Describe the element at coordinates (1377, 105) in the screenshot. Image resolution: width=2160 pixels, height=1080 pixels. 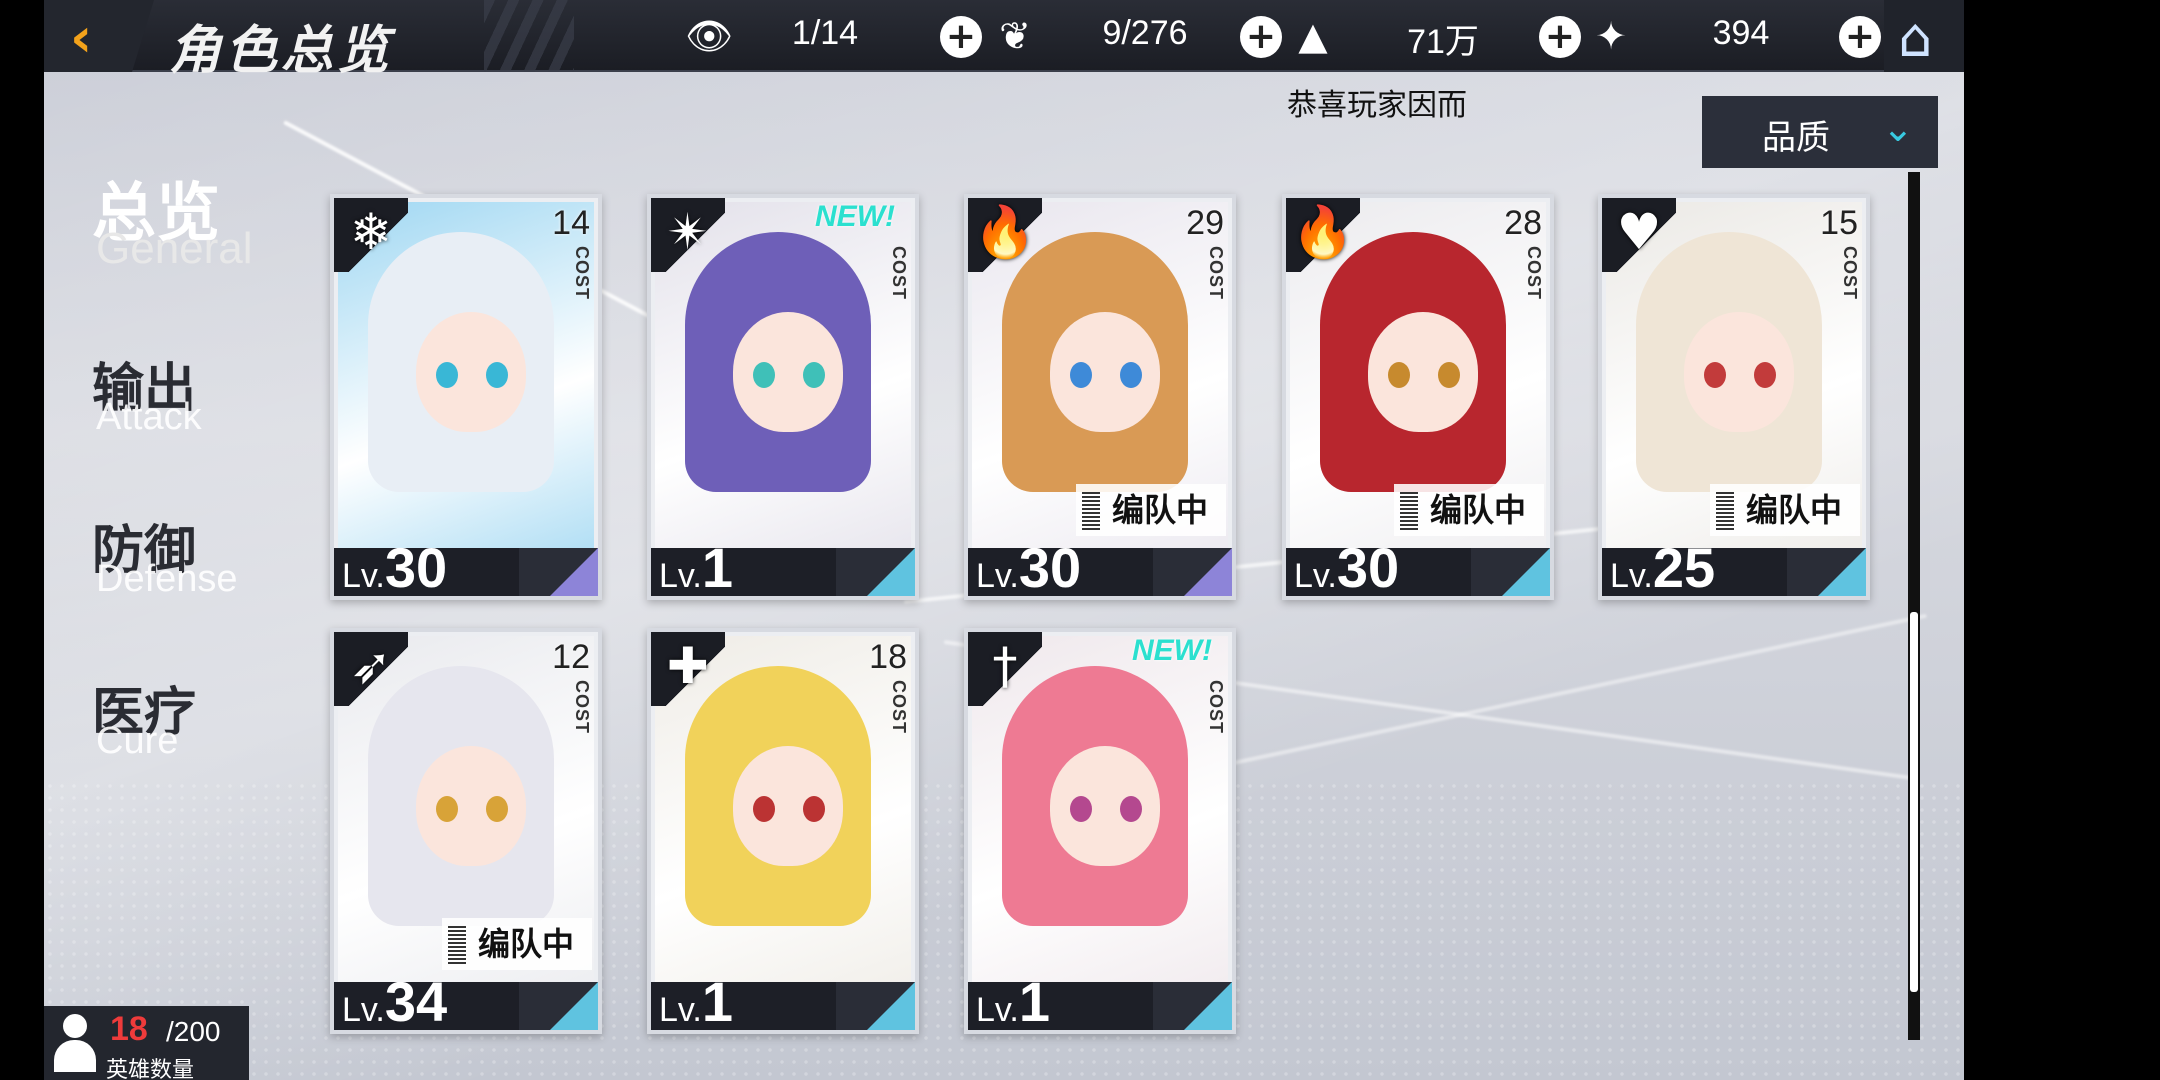
I see `scrolling-notice: 恭喜玩家因而` at that location.